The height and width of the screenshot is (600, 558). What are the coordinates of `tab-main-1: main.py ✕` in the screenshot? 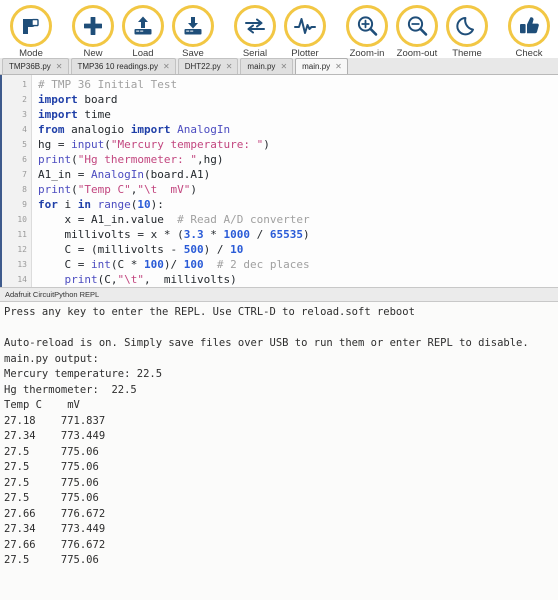 It's located at (267, 66).